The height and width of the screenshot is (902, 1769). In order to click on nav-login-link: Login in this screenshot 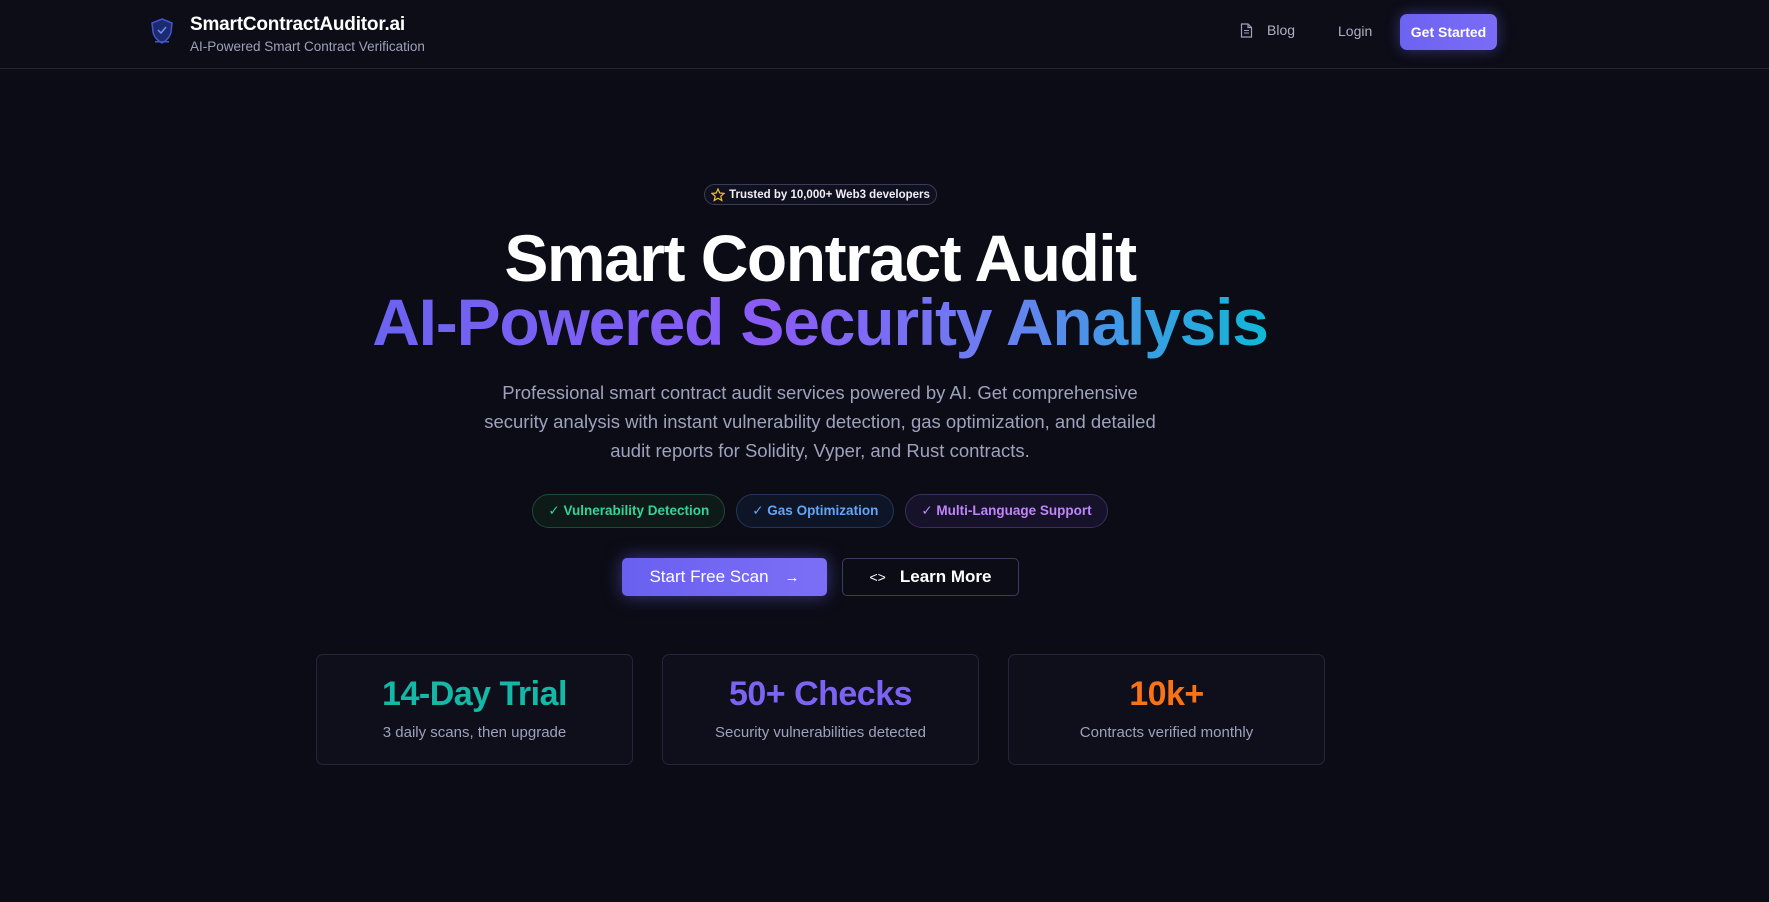, I will do `click(1355, 31)`.